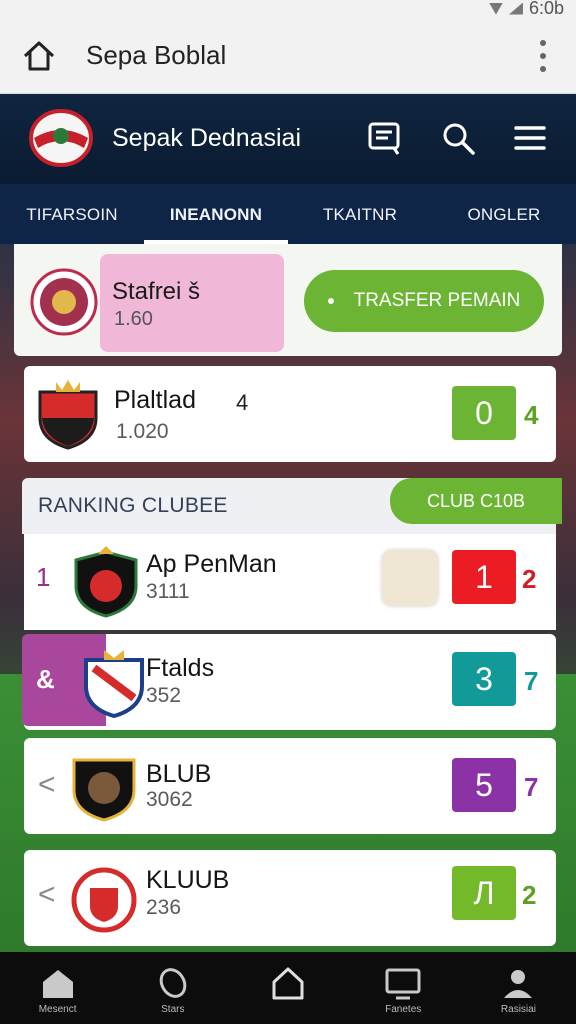 The image size is (576, 1024). I want to click on rank-position: &, so click(45, 679).